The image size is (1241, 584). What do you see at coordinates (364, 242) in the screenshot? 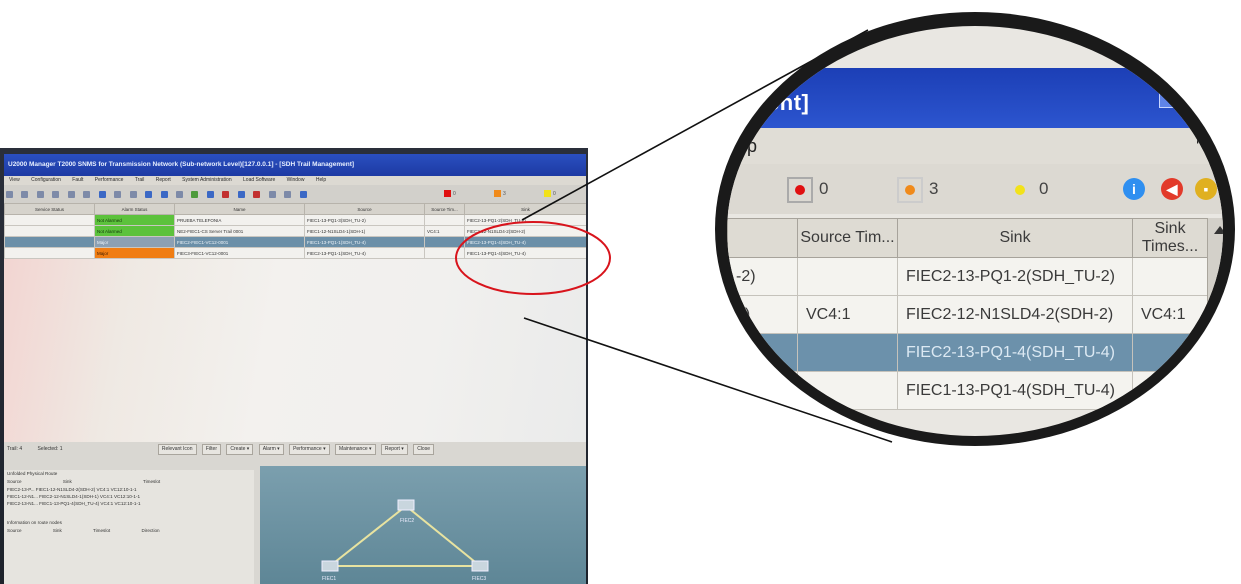
I see `cell-source: FIEC1-13-PQ1-1(SDH_TU-4)` at bounding box center [364, 242].